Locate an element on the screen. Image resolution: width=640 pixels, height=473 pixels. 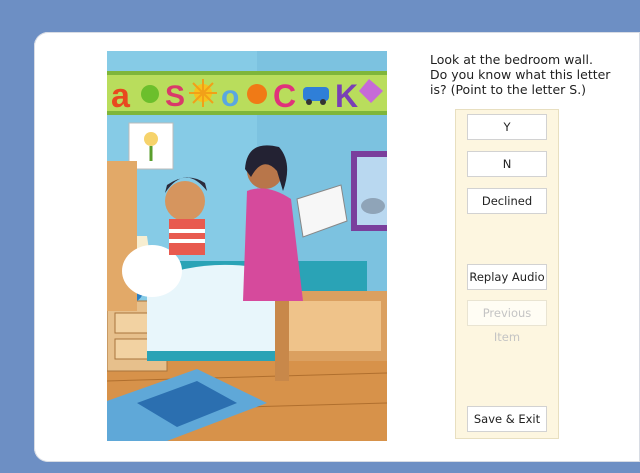
declined-button: Declined is located at coordinates (507, 201).